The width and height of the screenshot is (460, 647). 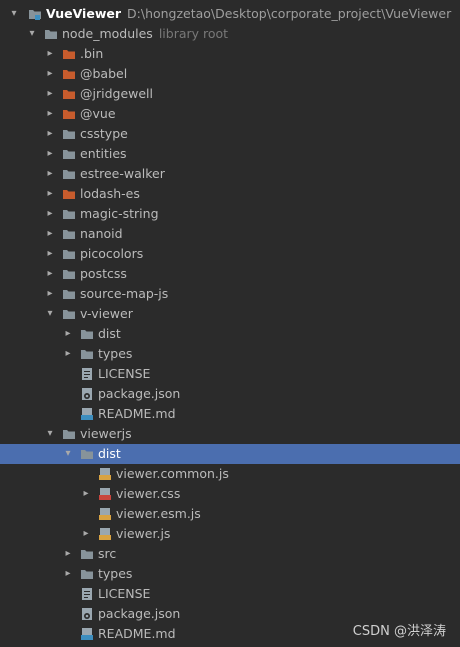 What do you see at coordinates (107, 553) in the screenshot?
I see `tree-item-name: src` at bounding box center [107, 553].